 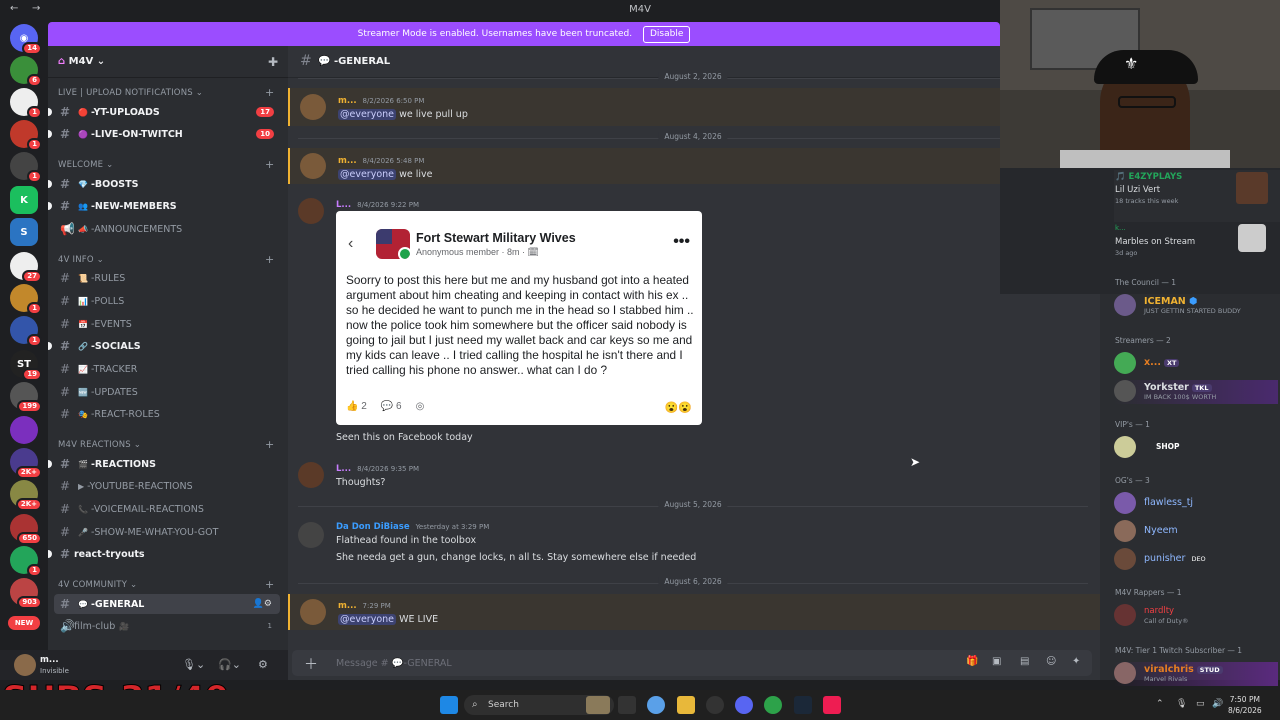 What do you see at coordinates (167, 486) in the screenshot?
I see `channel-youtube-reactions: # ▶ -YOUTUBE-REACTIONS` at bounding box center [167, 486].